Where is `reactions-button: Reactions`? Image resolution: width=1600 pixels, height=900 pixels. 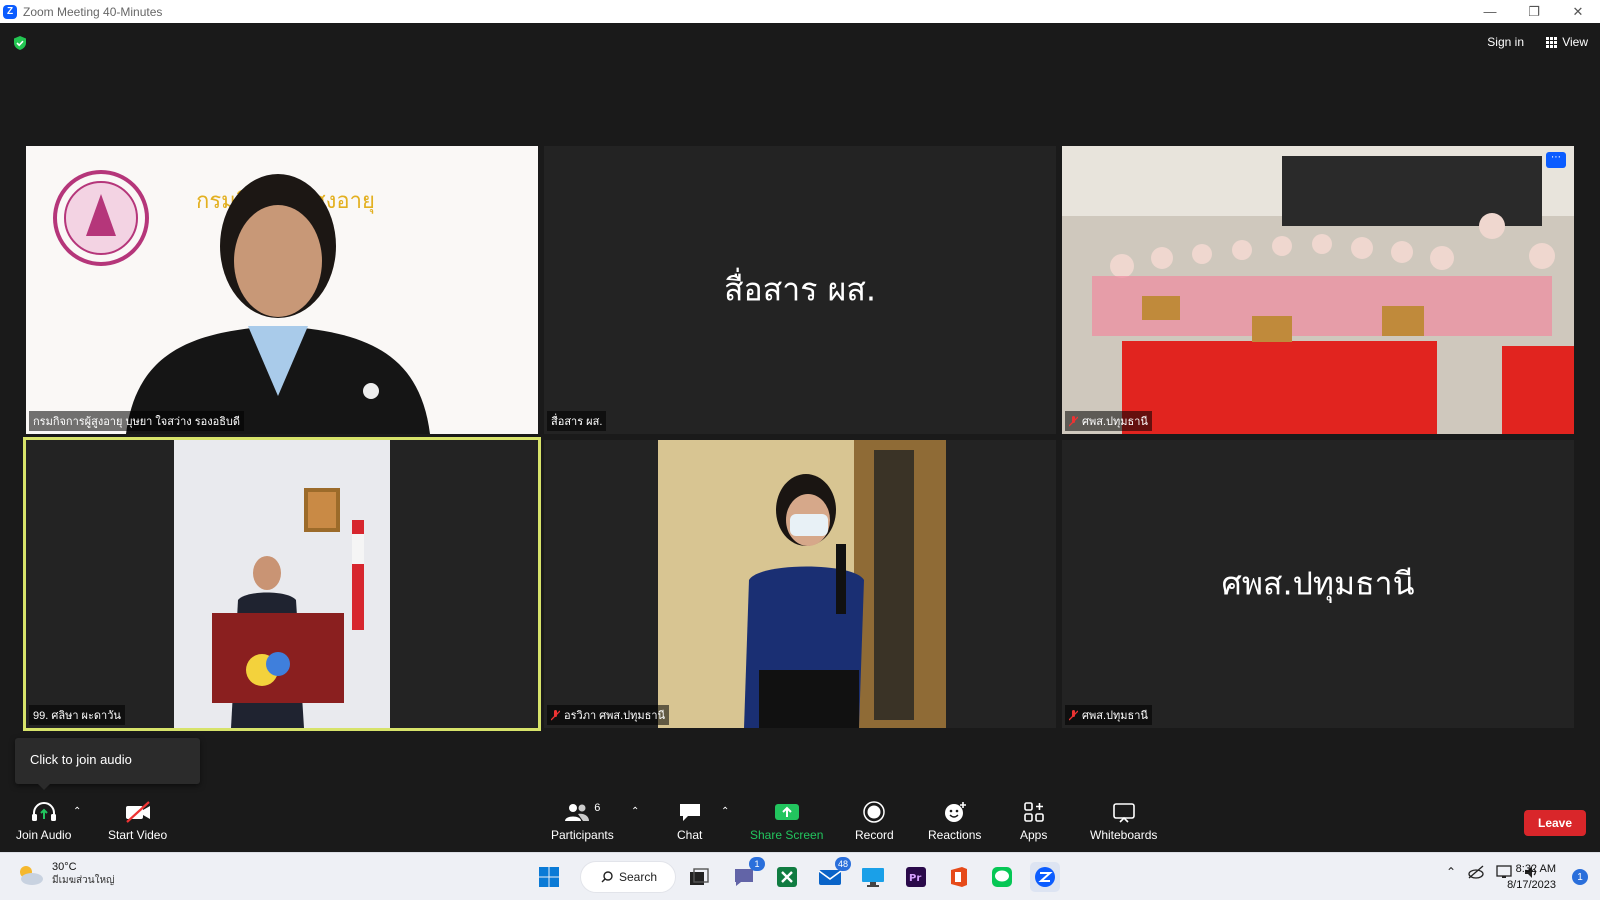 reactions-button: Reactions is located at coordinates (954, 820).